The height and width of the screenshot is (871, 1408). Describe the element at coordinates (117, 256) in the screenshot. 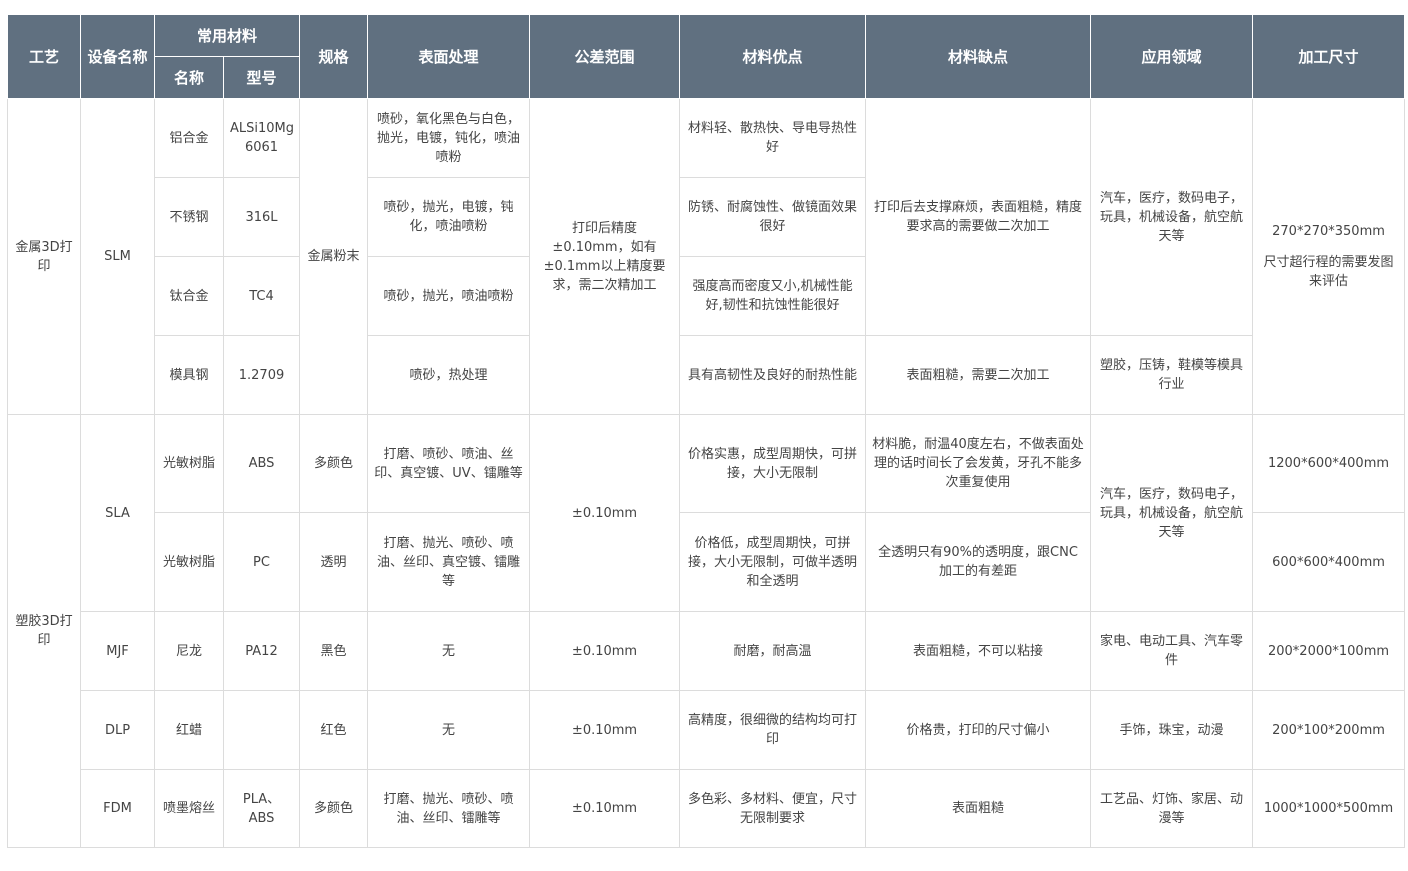

I see `cell-device-slm: SLM` at that location.